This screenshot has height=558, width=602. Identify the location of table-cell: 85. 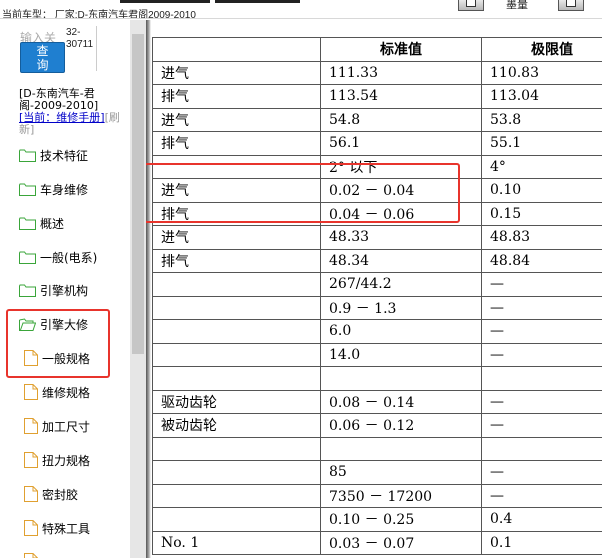
(401, 472).